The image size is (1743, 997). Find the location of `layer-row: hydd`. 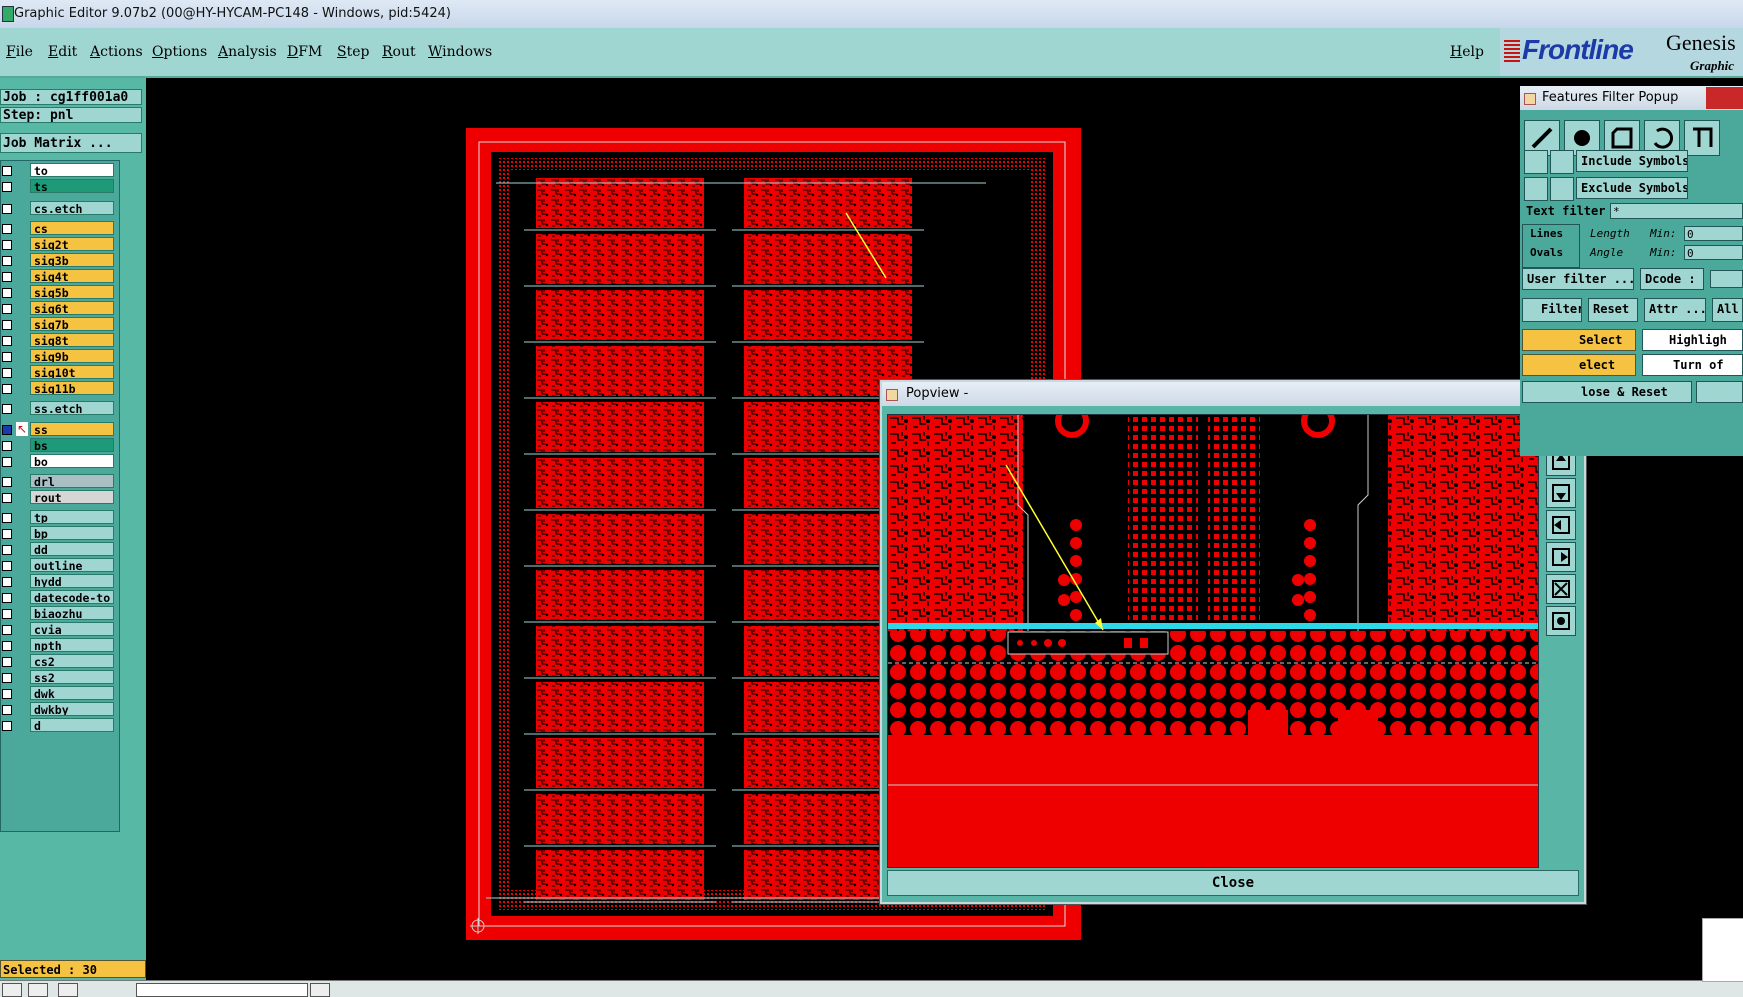

layer-row: hydd is located at coordinates (58, 581).